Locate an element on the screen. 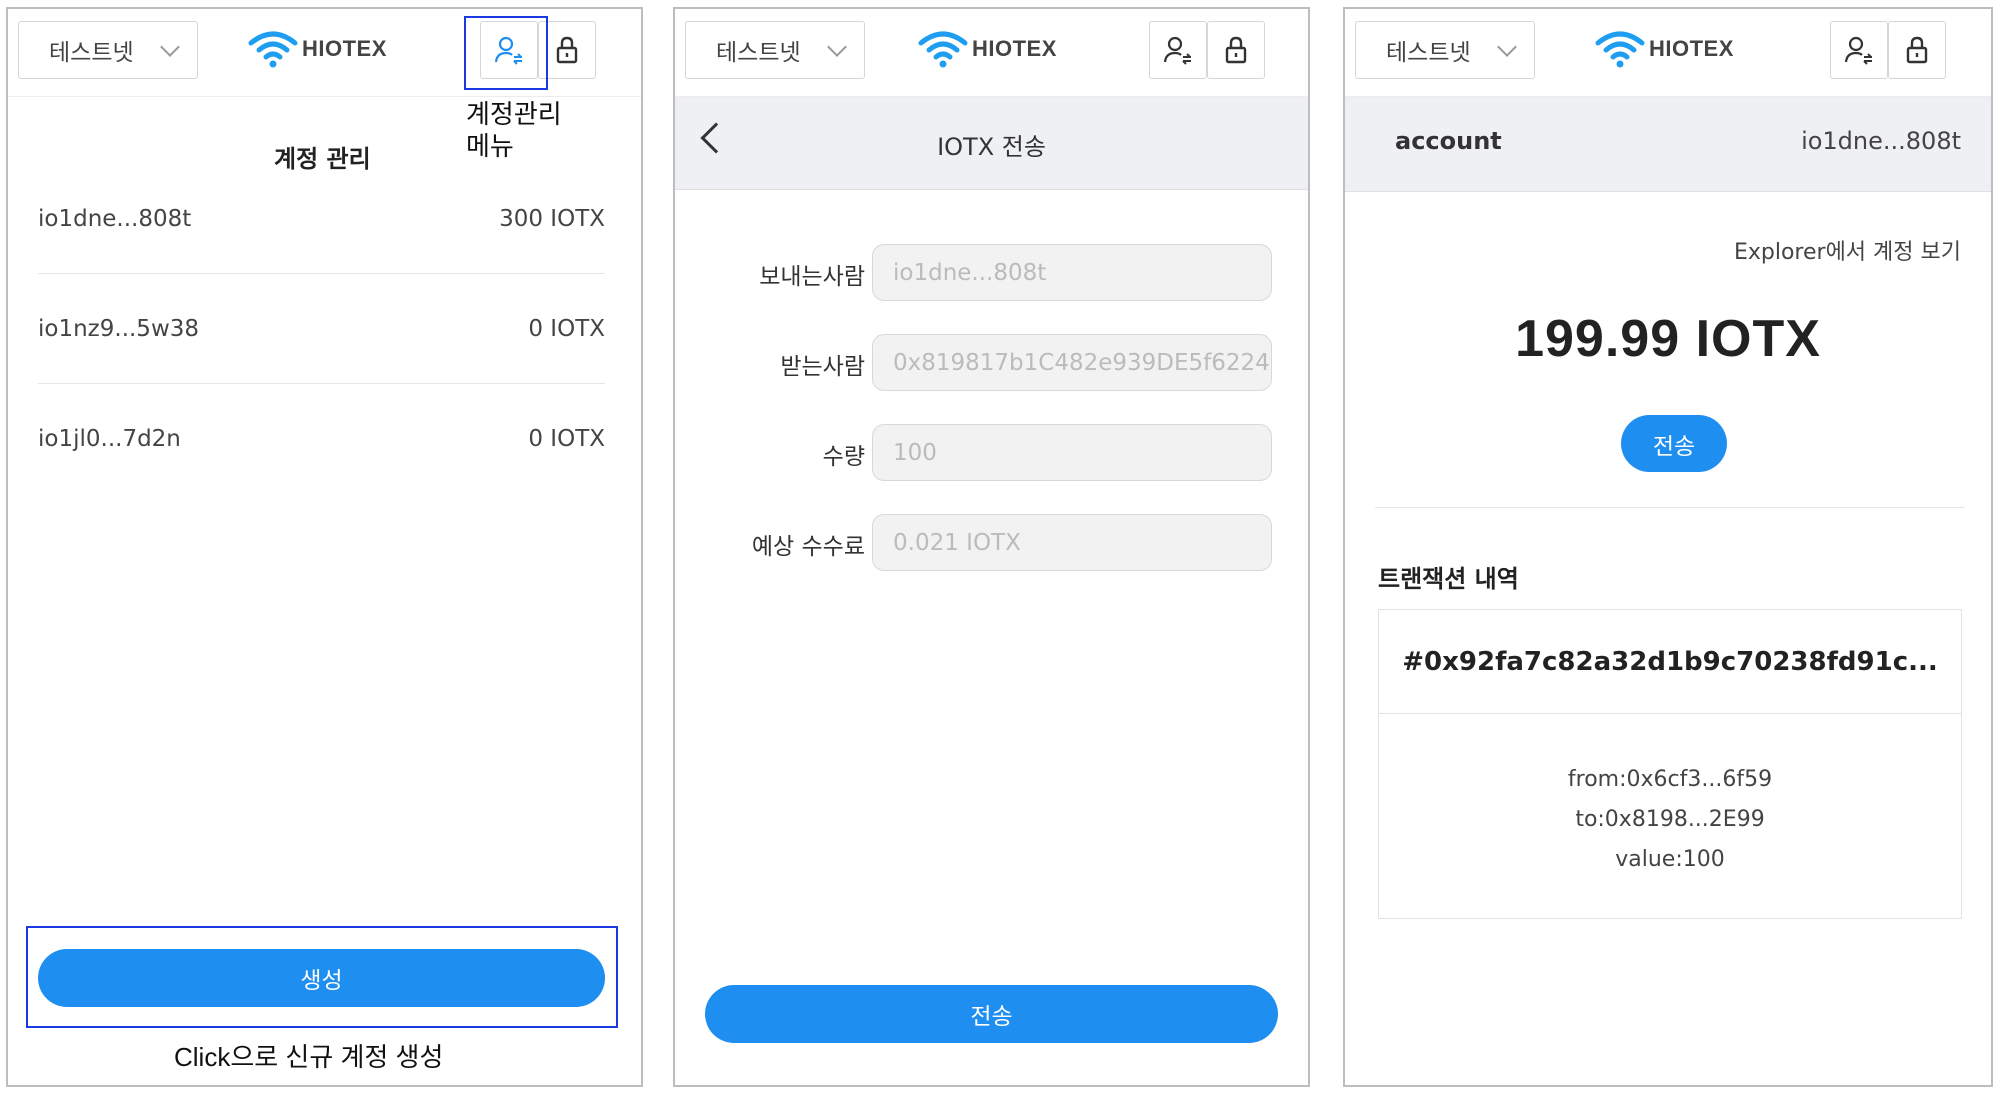 This screenshot has height=1093, width=2000. sender-label: 보내는사람 is located at coordinates (812, 277).